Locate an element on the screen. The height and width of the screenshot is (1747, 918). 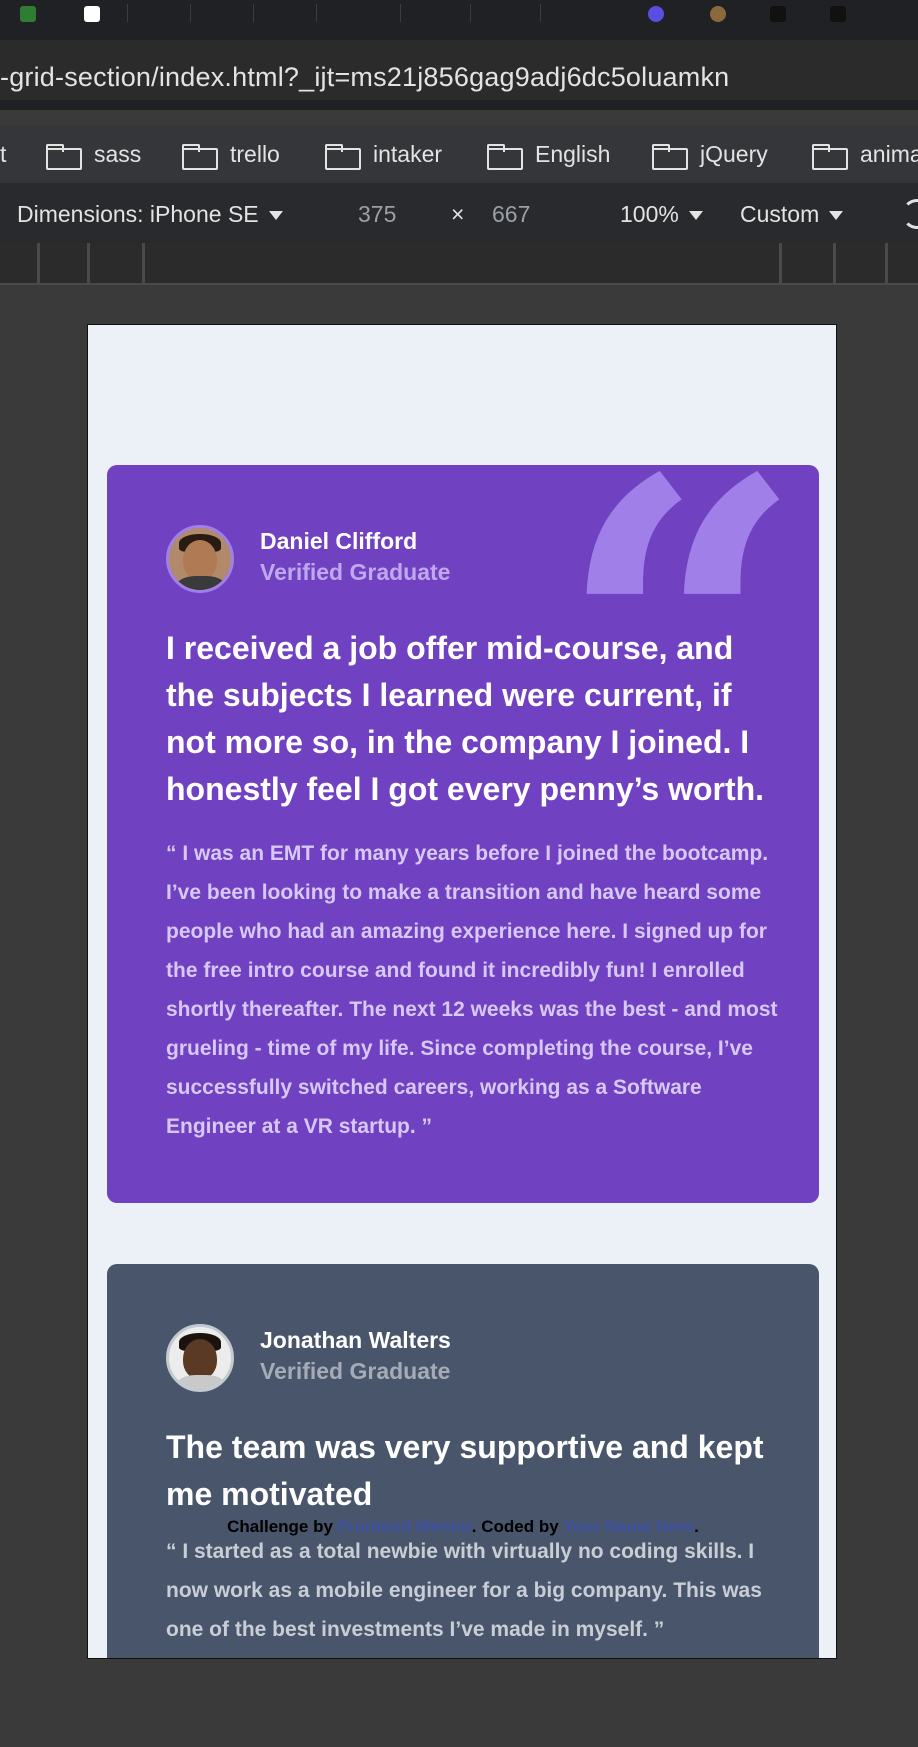
times-icon: × is located at coordinates (458, 214).